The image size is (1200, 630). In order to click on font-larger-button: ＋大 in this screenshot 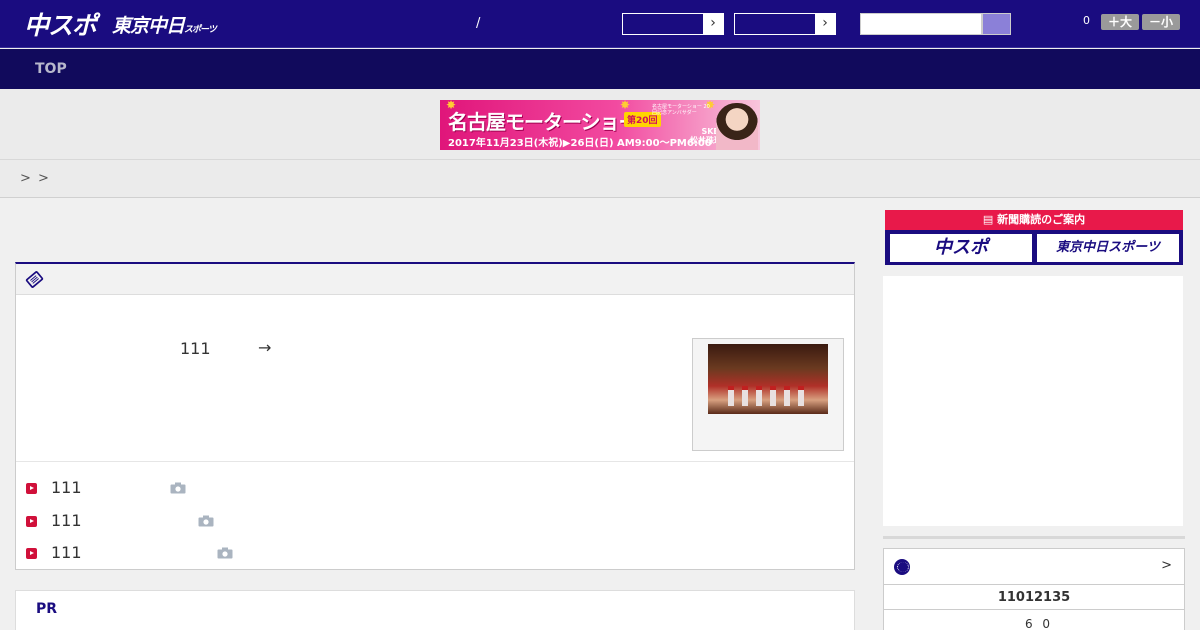, I will do `click(1120, 22)`.